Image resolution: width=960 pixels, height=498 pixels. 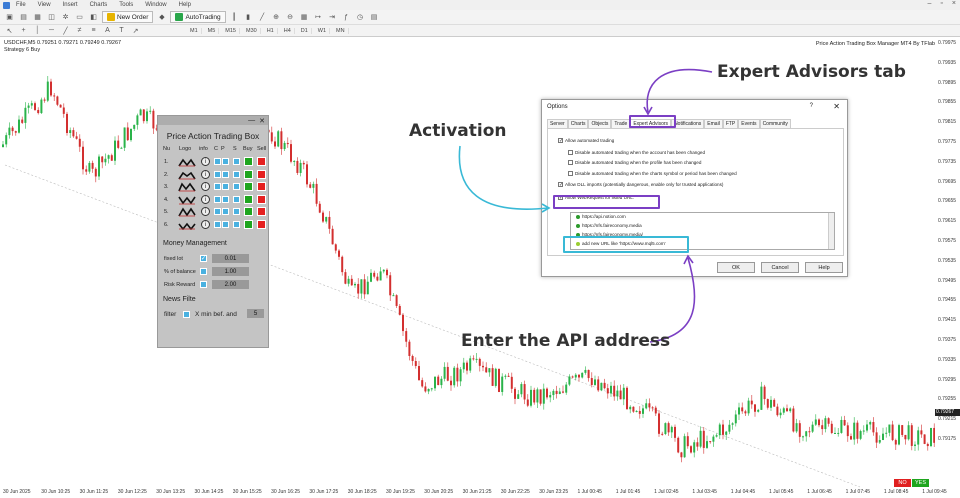 I want to click on templates-icon: ▤, so click(x=374, y=17).